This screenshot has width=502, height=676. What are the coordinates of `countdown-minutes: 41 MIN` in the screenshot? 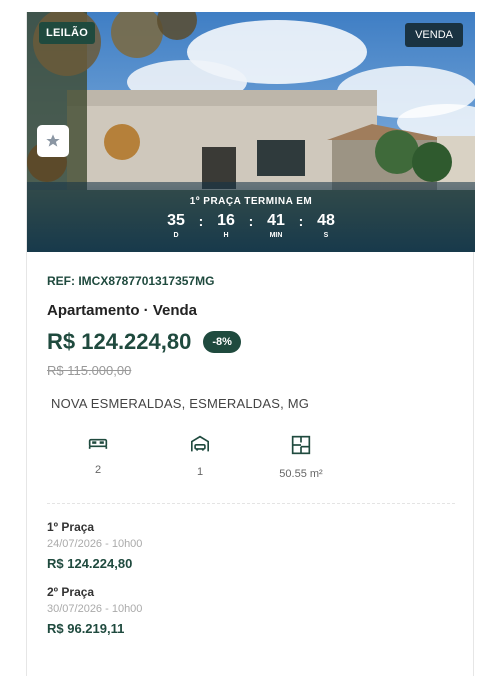 It's located at (276, 225).